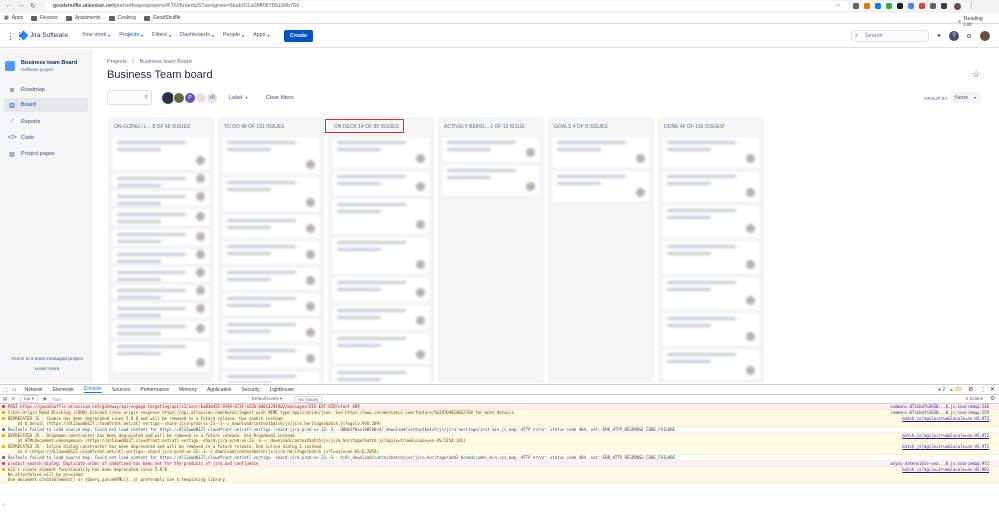 Image resolution: width=999 pixels, height=516 pixels. I want to click on tab-lighthouse: Lighthouse, so click(282, 390).